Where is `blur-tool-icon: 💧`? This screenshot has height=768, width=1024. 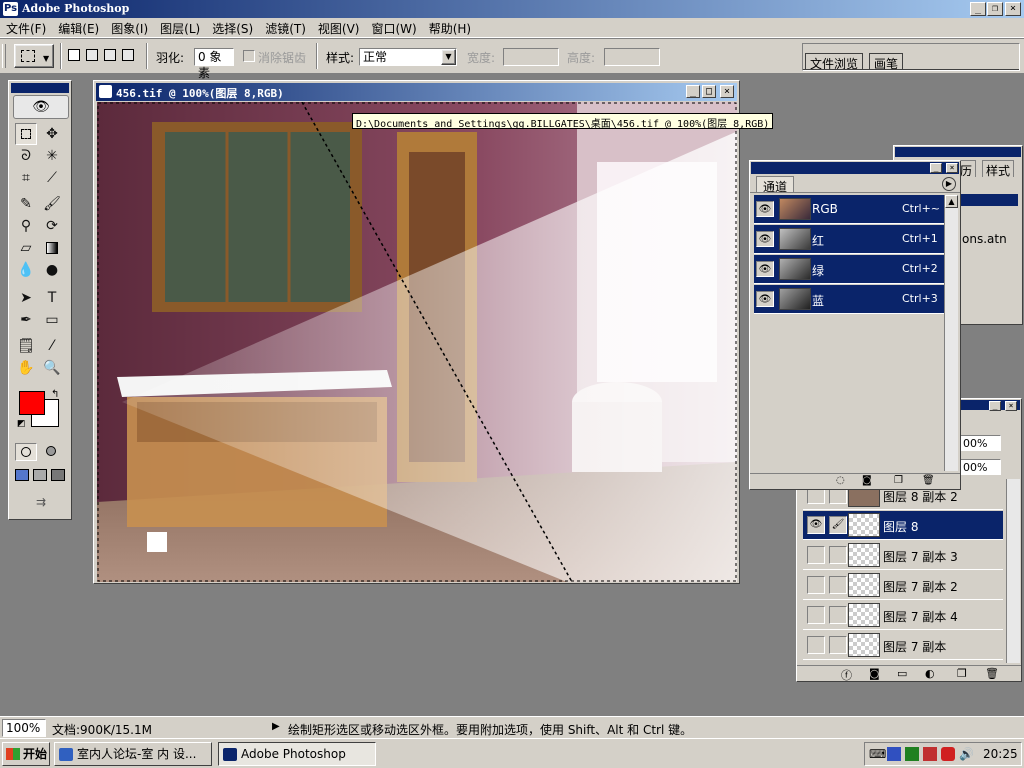
blur-tool-icon: 💧 is located at coordinates (26, 270).